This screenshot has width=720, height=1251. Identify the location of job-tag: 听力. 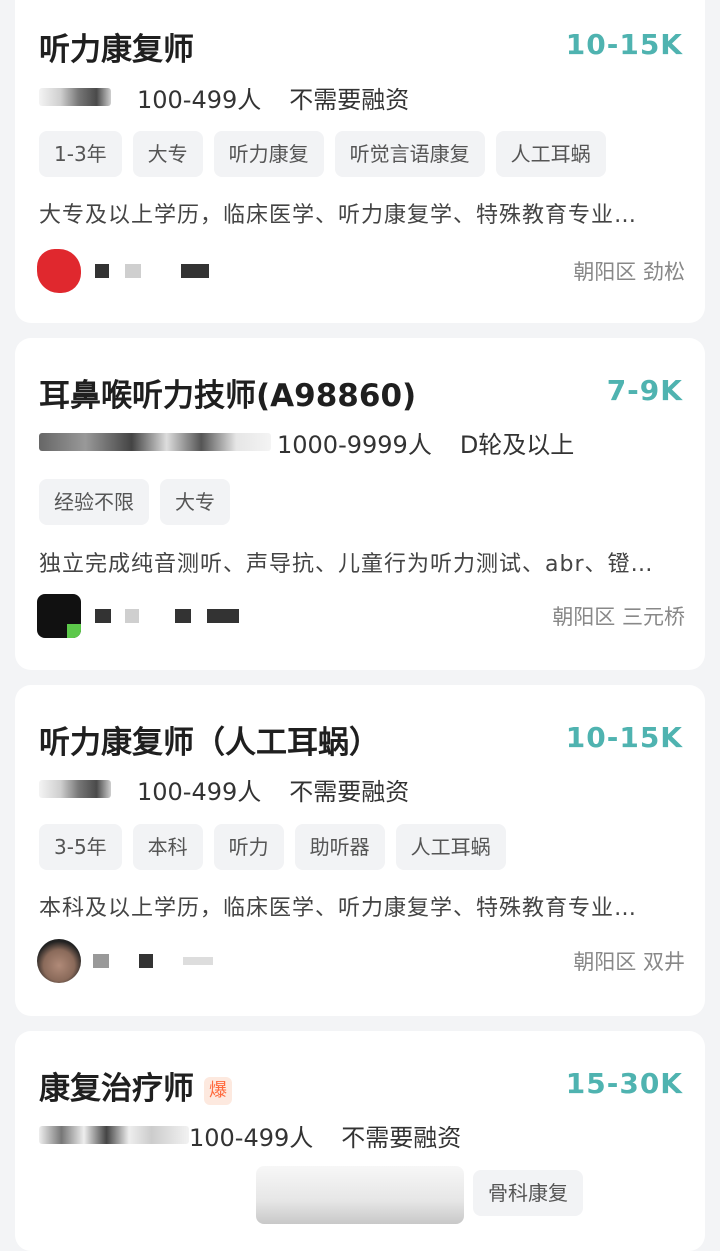
(248, 847).